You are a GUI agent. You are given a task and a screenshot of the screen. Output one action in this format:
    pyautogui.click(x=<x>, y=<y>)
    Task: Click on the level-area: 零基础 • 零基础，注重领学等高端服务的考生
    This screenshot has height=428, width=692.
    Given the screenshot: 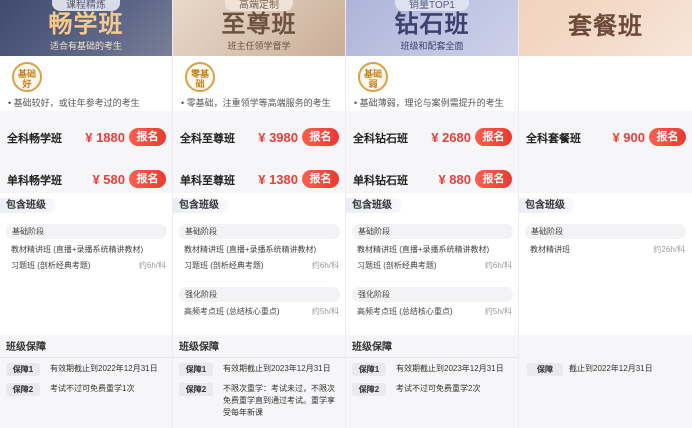 What is the action you would take?
    pyautogui.click(x=259, y=83)
    